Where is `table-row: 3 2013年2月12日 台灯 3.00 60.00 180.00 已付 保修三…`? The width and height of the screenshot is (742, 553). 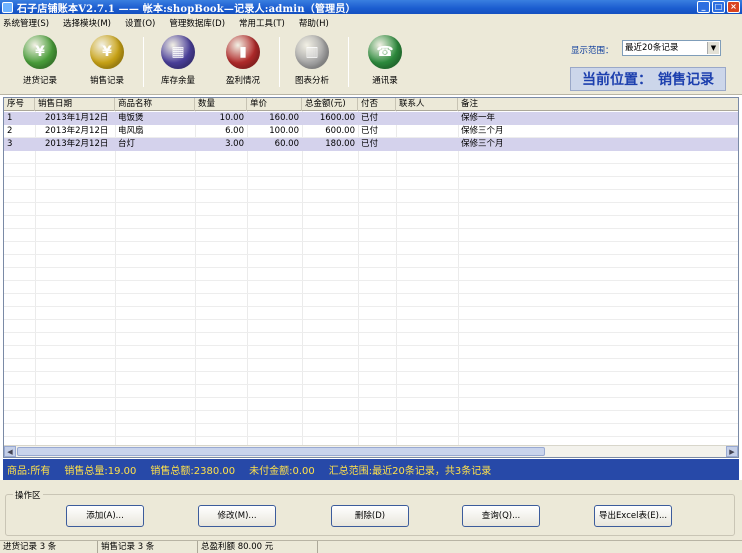 table-row: 3 2013年2月12日 台灯 3.00 60.00 180.00 已付 保修三… is located at coordinates (371, 144).